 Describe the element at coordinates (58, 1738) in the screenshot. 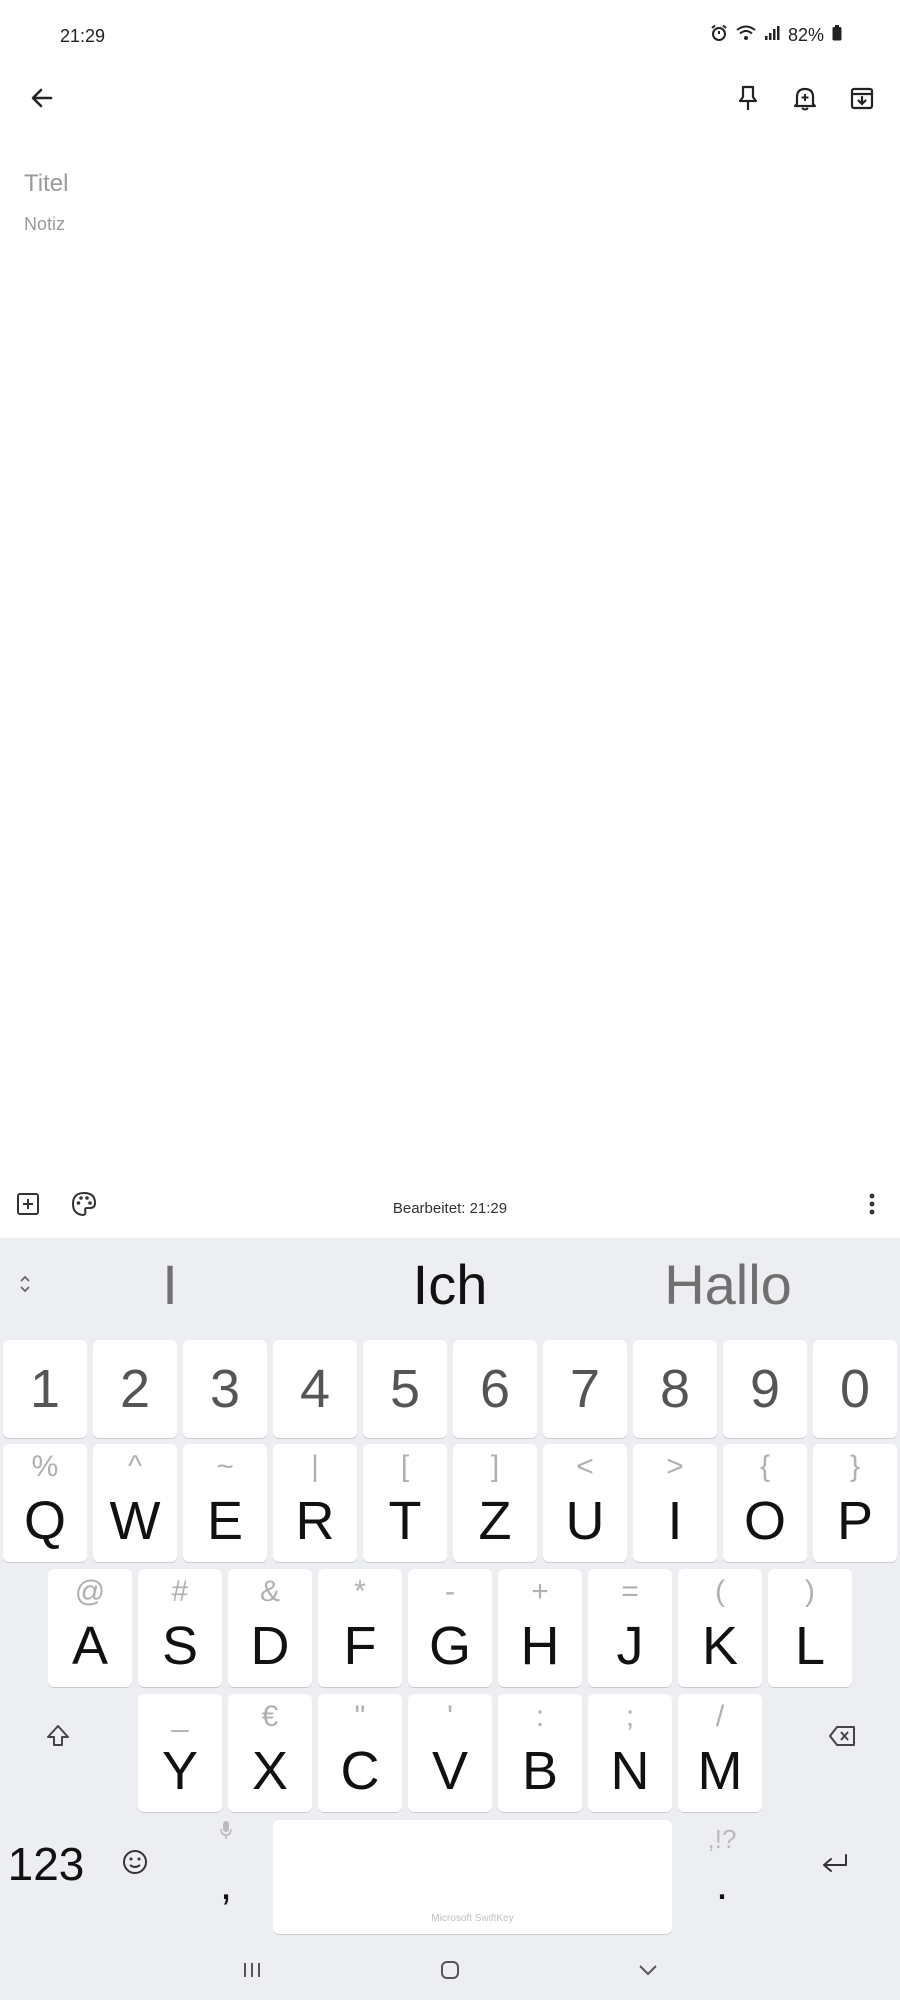

I see `shift-key` at that location.